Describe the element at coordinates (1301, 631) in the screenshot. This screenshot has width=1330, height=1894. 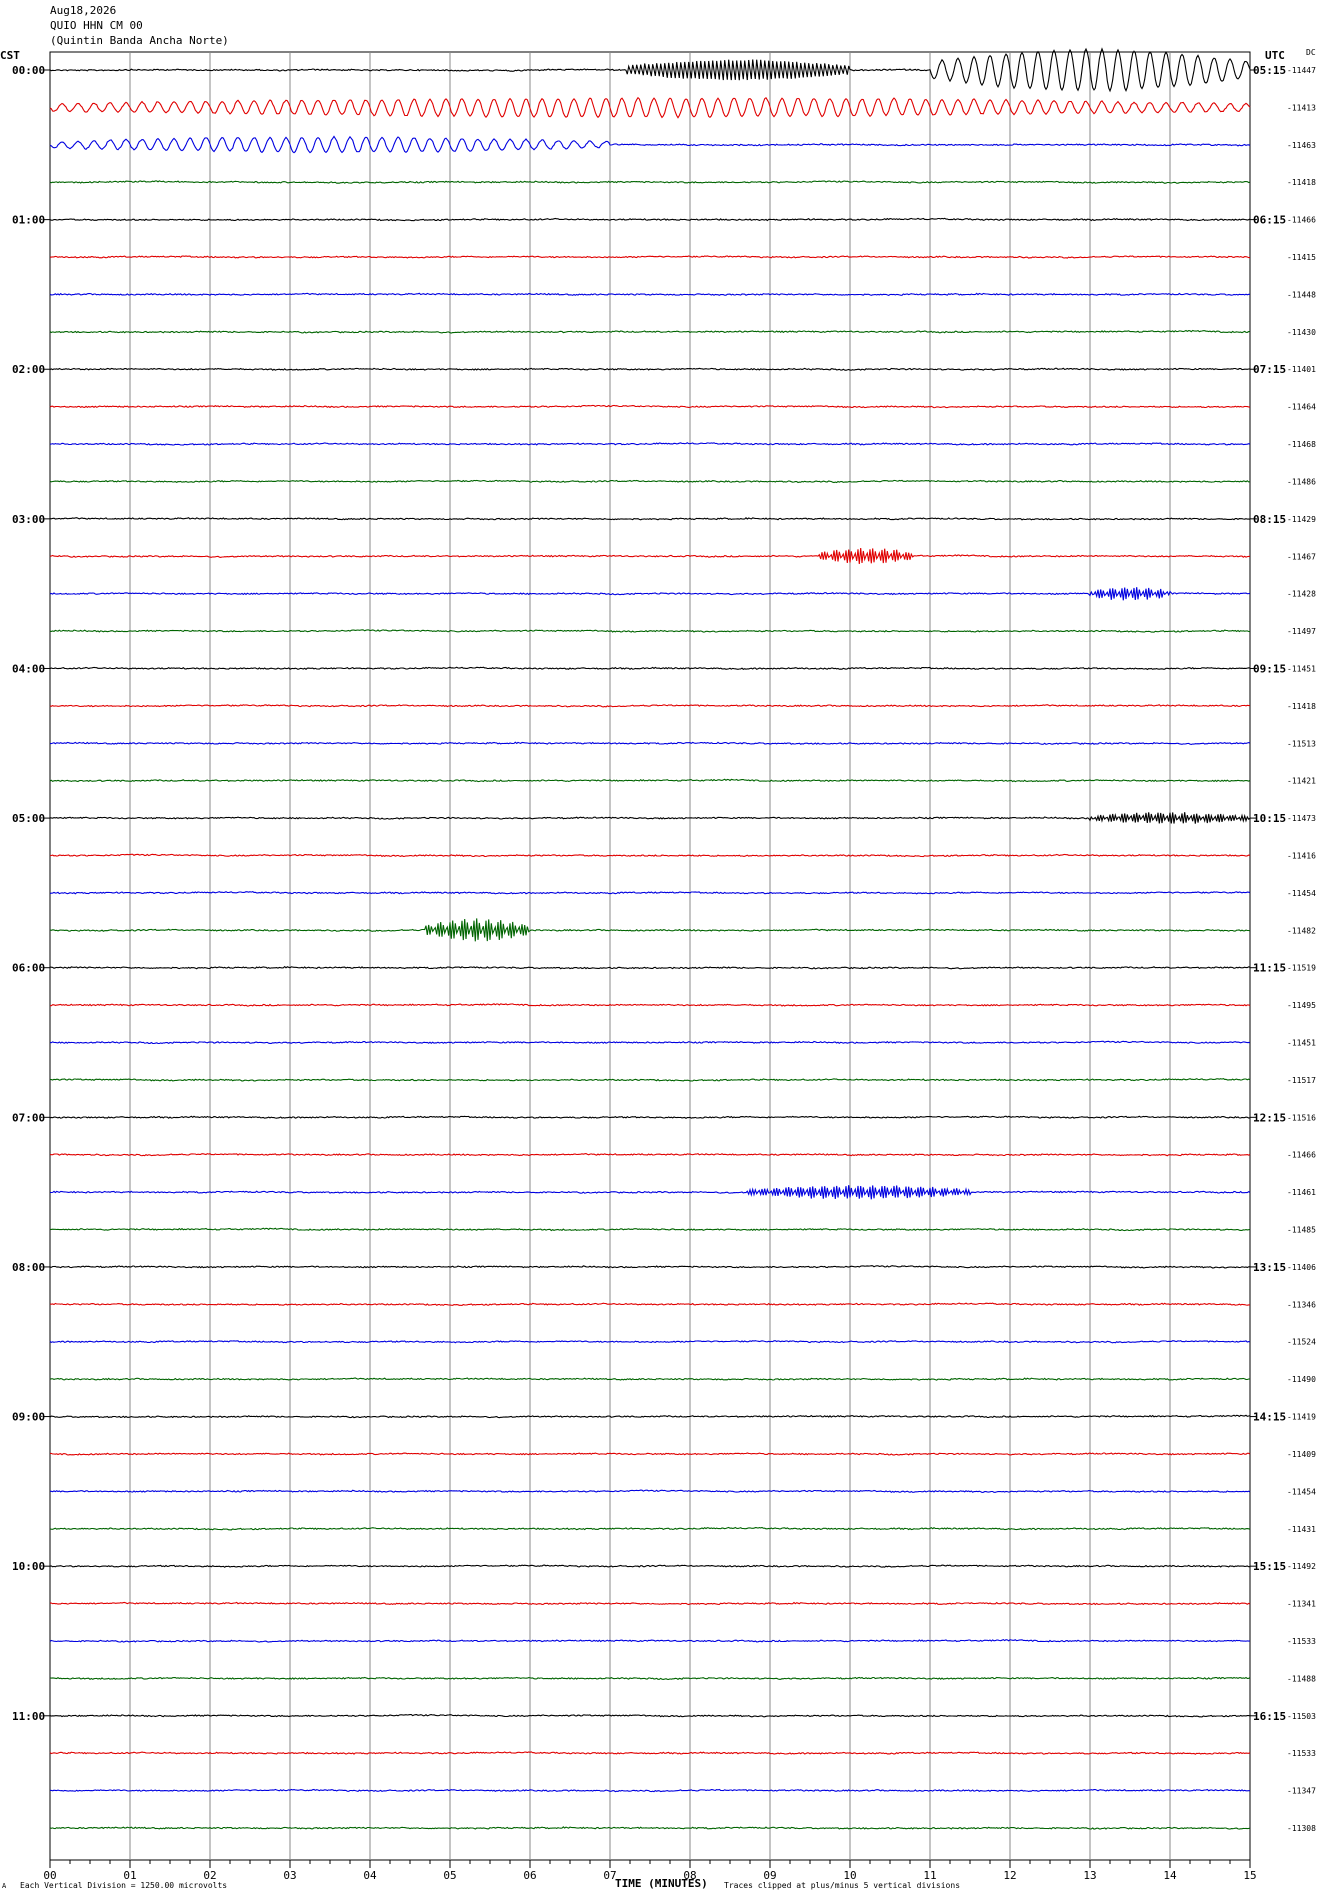
I see `dc-offset-label: -11497` at that location.